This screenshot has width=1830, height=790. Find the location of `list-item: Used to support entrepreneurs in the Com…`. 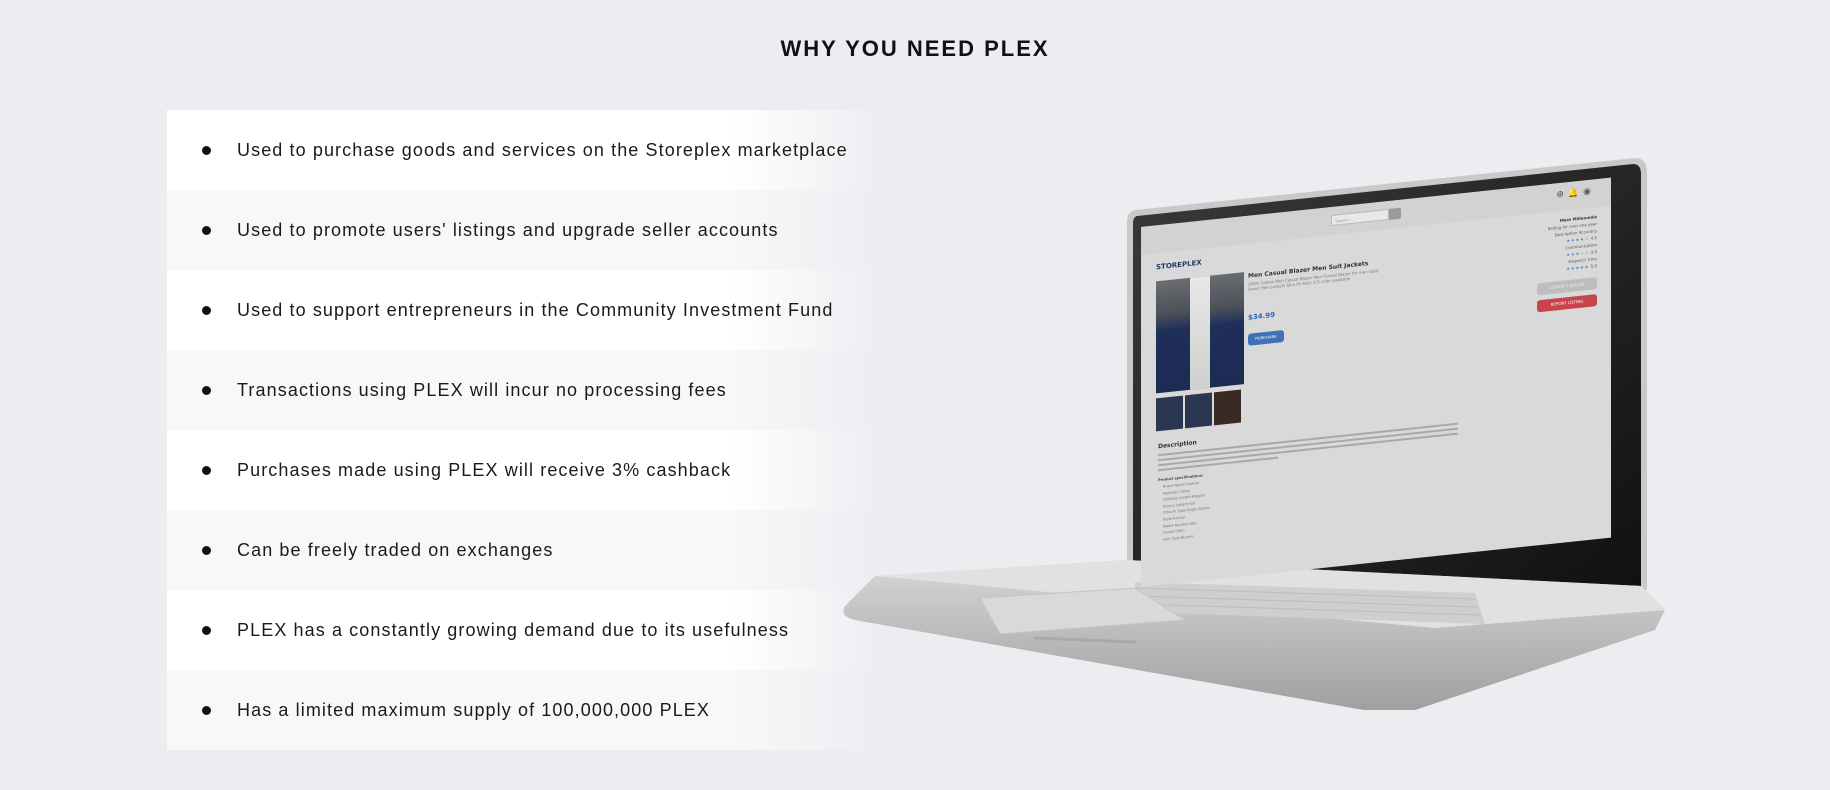

list-item: Used to support entrepreneurs in the Com… is located at coordinates (527, 310).